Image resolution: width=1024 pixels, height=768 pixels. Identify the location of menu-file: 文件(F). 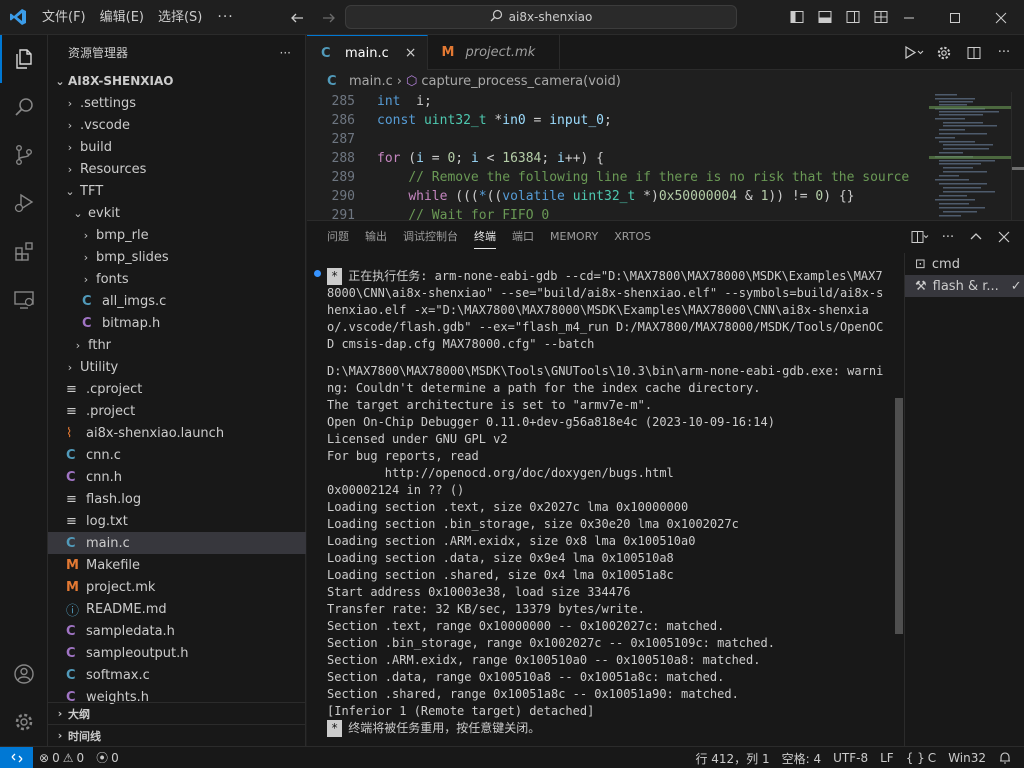
(64, 17).